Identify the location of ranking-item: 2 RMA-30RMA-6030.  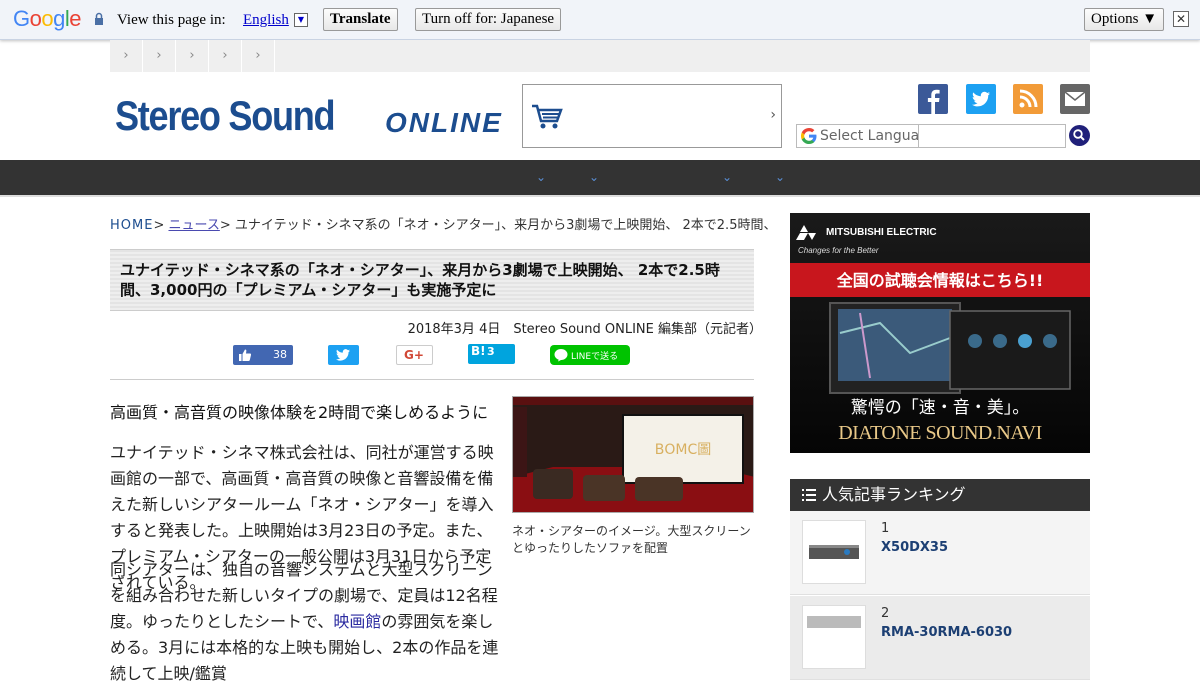
(940, 638).